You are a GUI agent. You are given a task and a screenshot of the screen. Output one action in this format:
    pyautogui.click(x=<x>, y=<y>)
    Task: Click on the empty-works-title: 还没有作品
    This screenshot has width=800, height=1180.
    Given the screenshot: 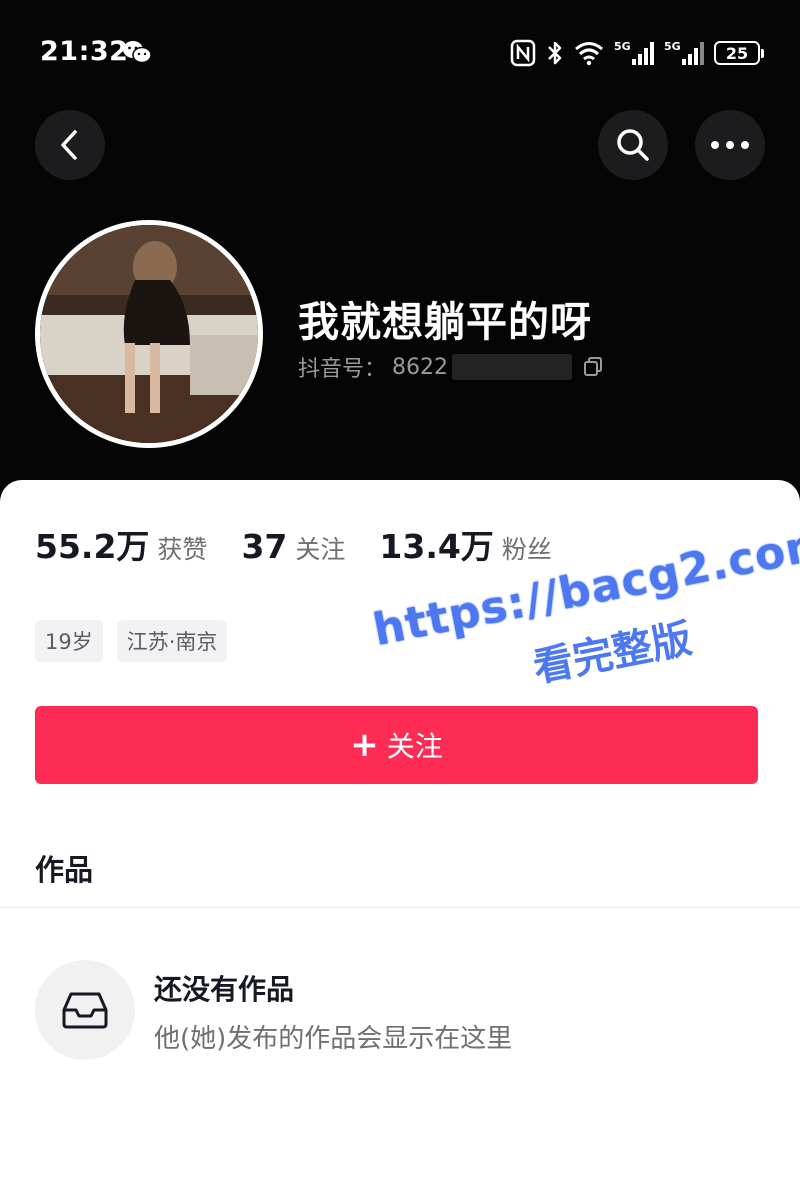 What is the action you would take?
    pyautogui.click(x=224, y=989)
    